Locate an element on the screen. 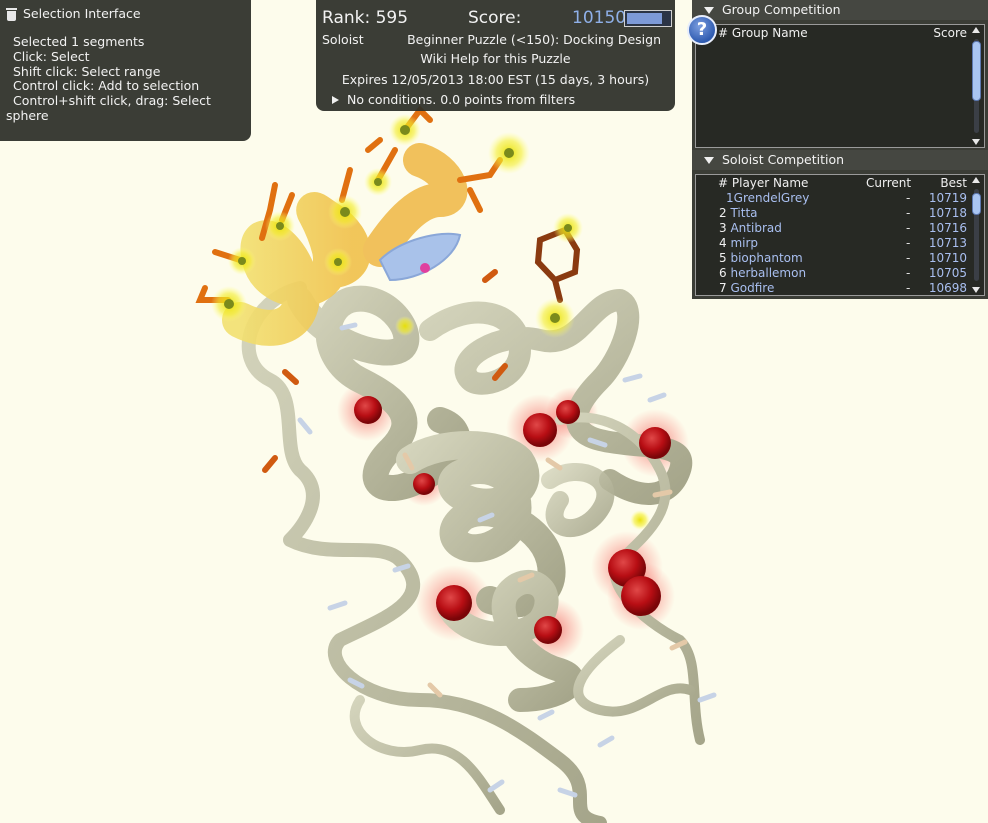  help-click: Click: Select is located at coordinates (51, 56).